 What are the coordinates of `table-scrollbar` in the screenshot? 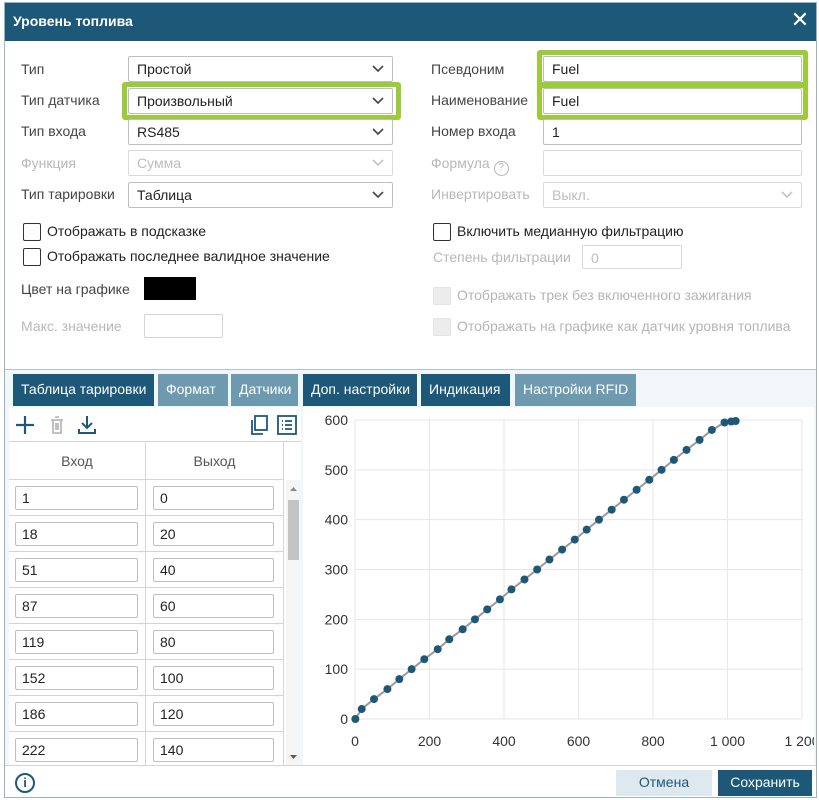 It's located at (293, 623).